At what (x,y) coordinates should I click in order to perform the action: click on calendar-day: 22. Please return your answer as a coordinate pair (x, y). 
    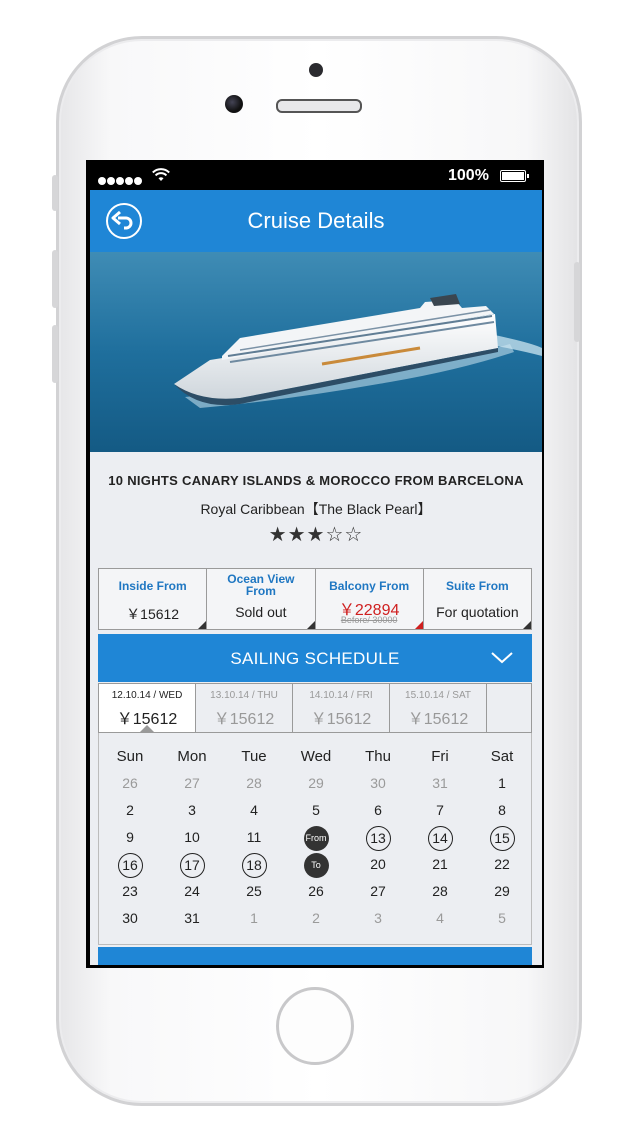
    Looking at the image, I should click on (502, 864).